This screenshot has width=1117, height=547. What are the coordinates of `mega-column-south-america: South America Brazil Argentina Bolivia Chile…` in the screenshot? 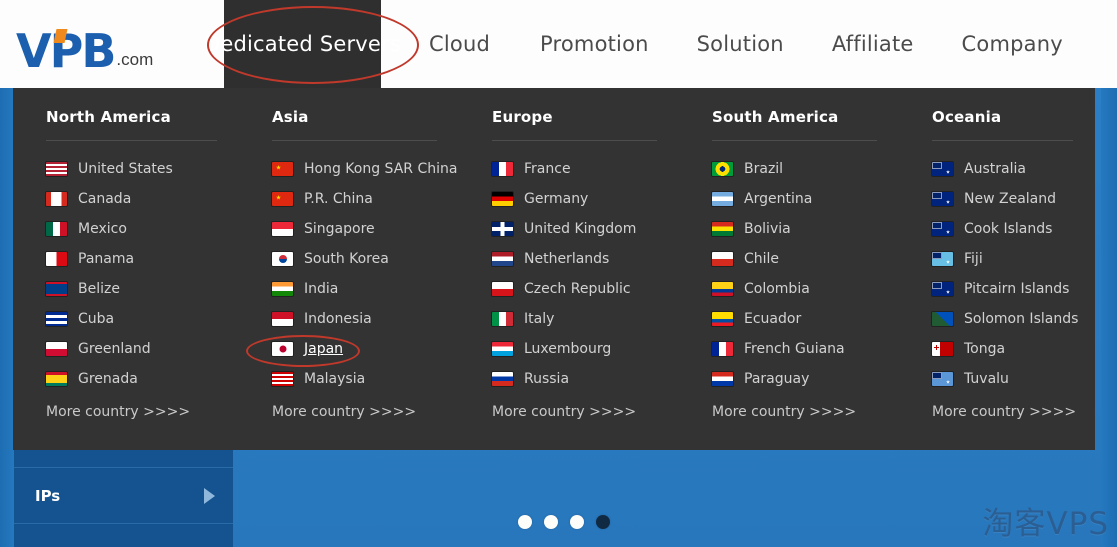 It's located at (789, 279).